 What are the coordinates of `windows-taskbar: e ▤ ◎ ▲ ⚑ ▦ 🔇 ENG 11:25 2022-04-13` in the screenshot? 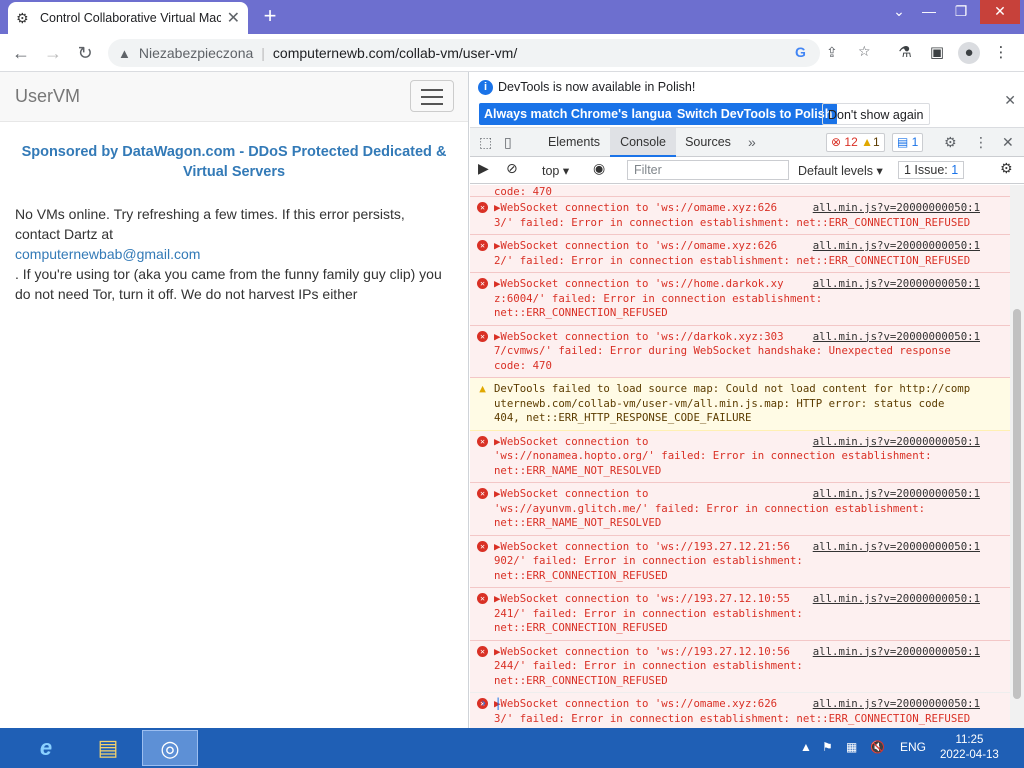 It's located at (512, 748).